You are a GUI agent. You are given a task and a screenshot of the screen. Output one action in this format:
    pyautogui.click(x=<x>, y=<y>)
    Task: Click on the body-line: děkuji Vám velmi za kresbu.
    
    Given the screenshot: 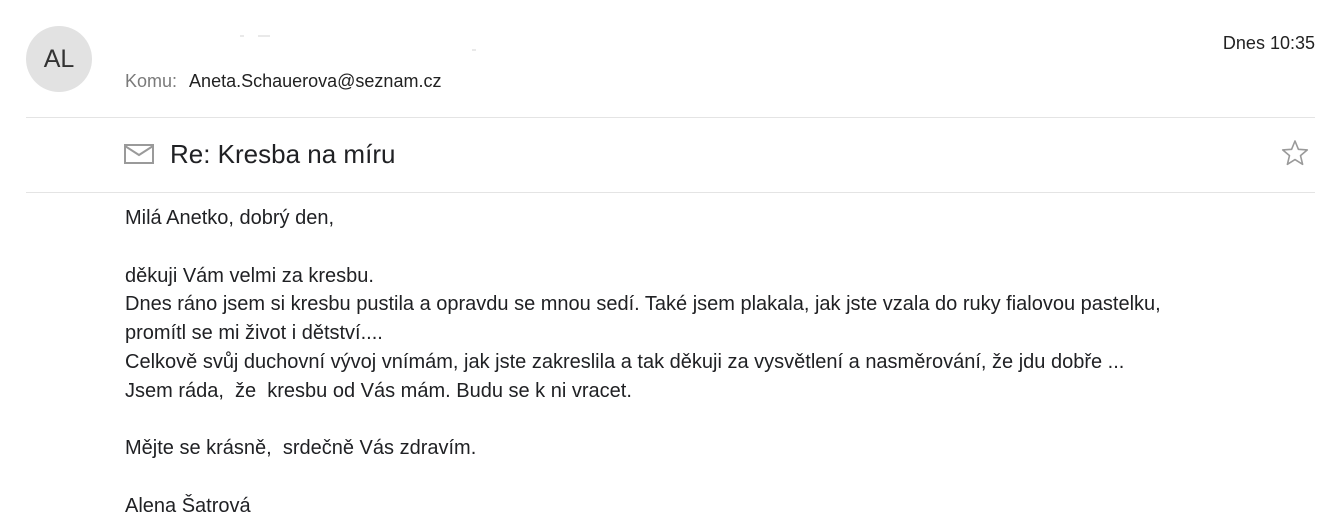 What is the action you would take?
    pyautogui.click(x=249, y=275)
    